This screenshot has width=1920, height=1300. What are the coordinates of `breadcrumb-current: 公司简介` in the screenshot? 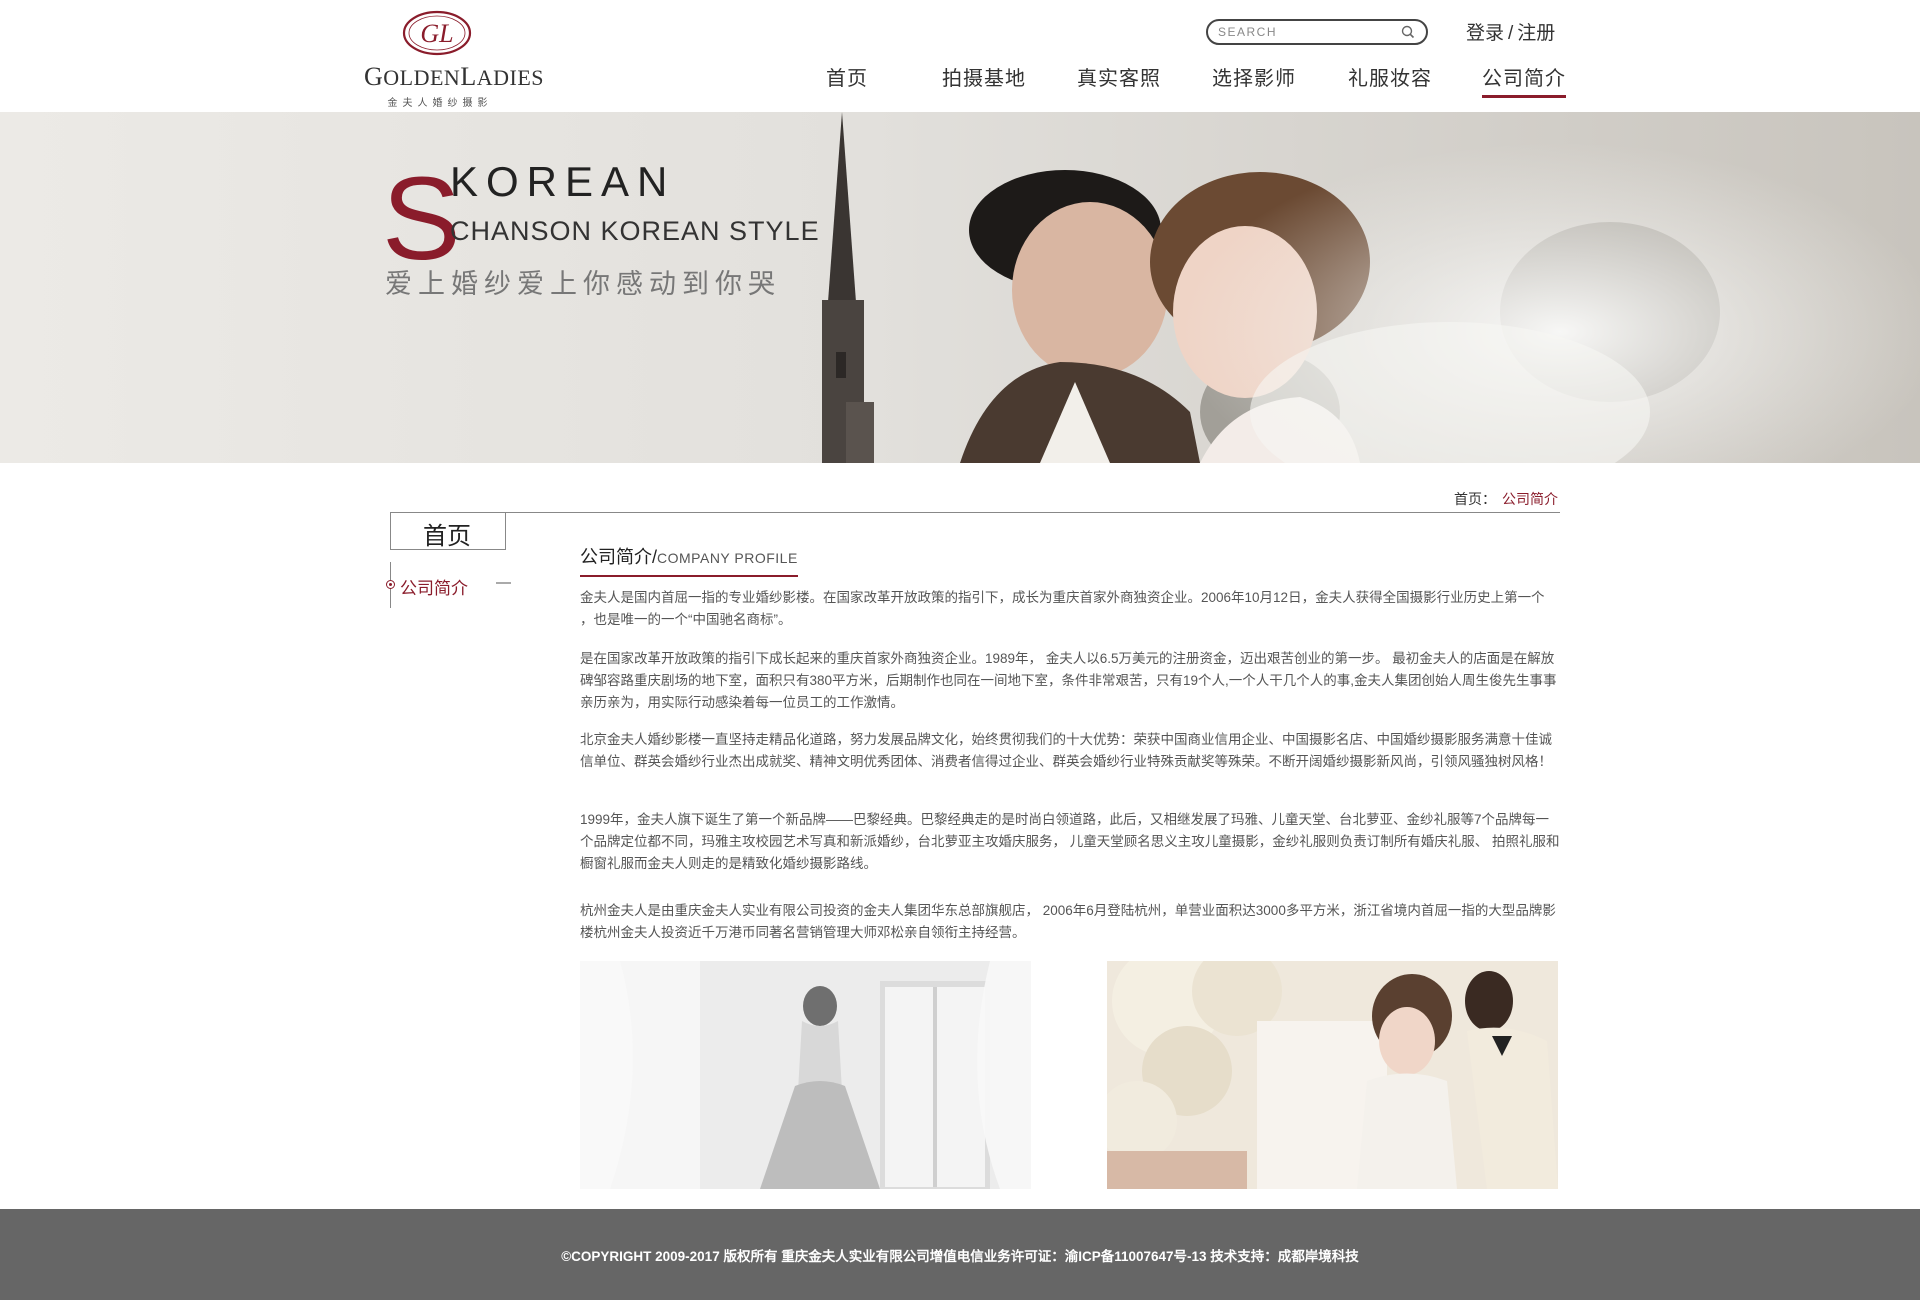 It's located at (1530, 499).